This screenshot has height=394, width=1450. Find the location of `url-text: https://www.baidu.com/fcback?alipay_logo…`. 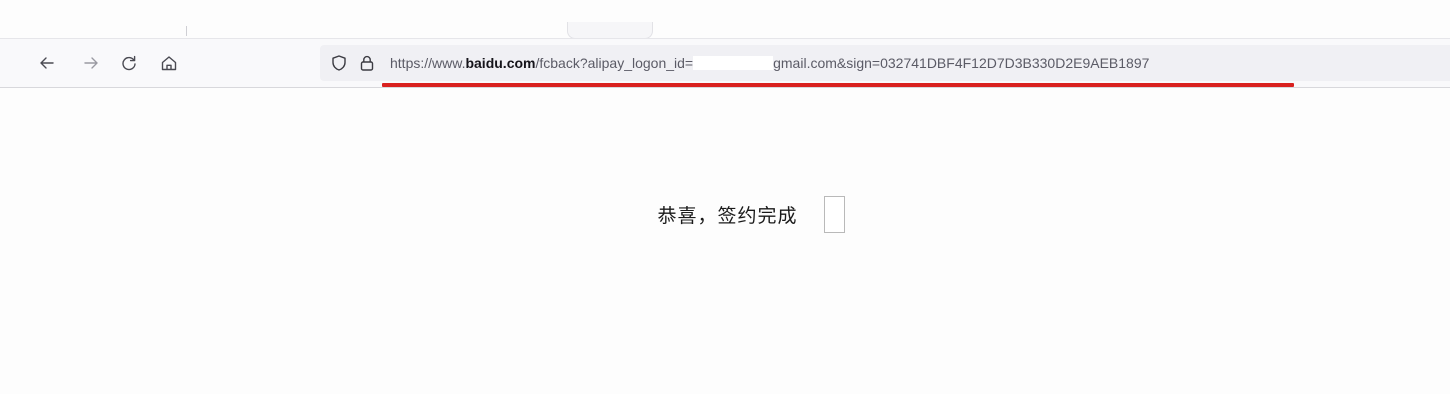

url-text: https://www.baidu.com/fcback?alipay_logo… is located at coordinates (769, 63).